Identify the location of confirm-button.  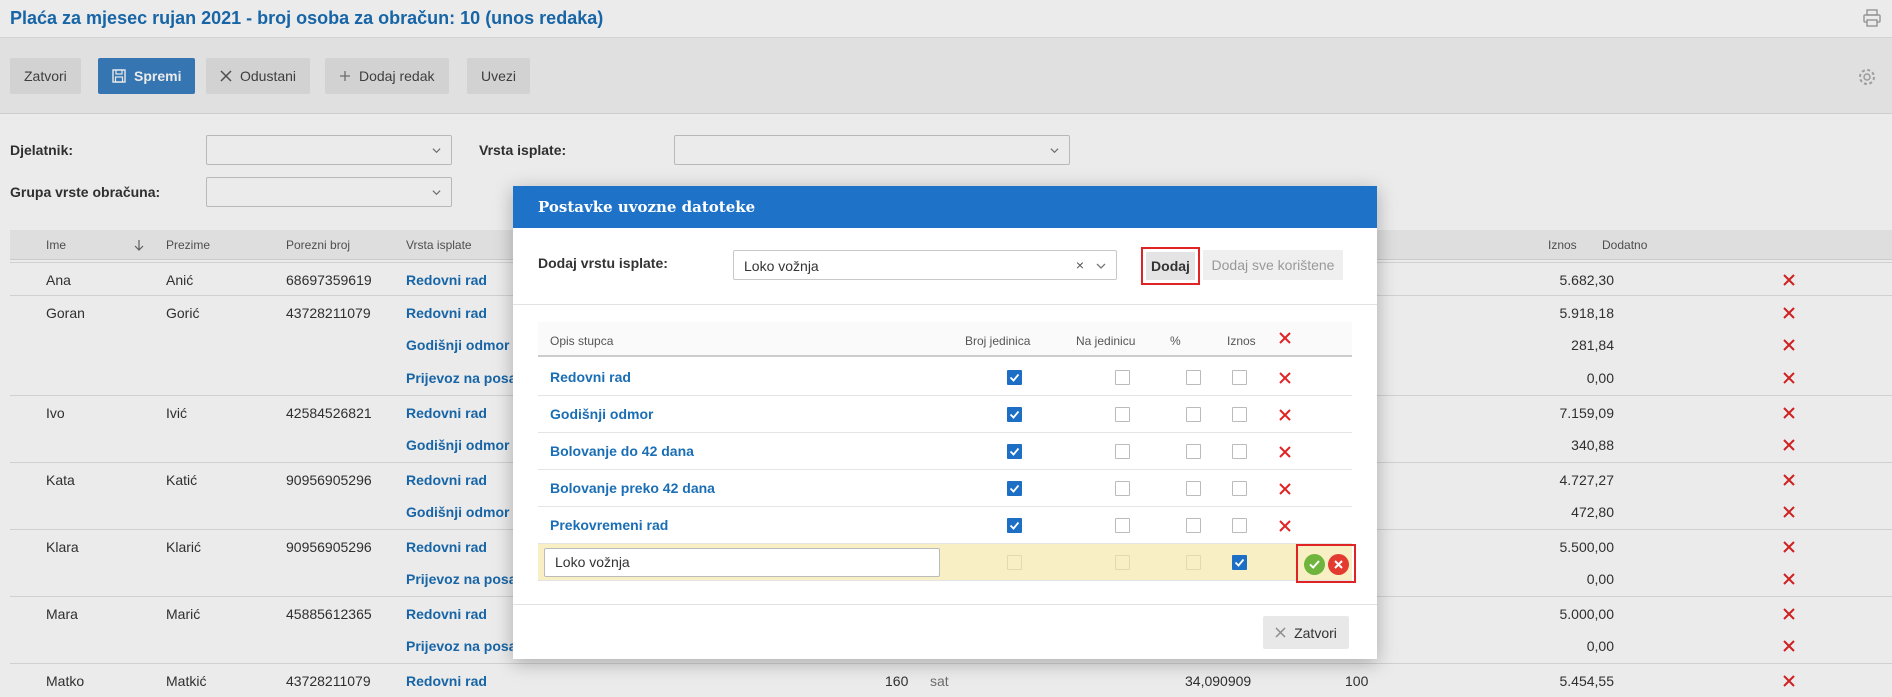
(1314, 564).